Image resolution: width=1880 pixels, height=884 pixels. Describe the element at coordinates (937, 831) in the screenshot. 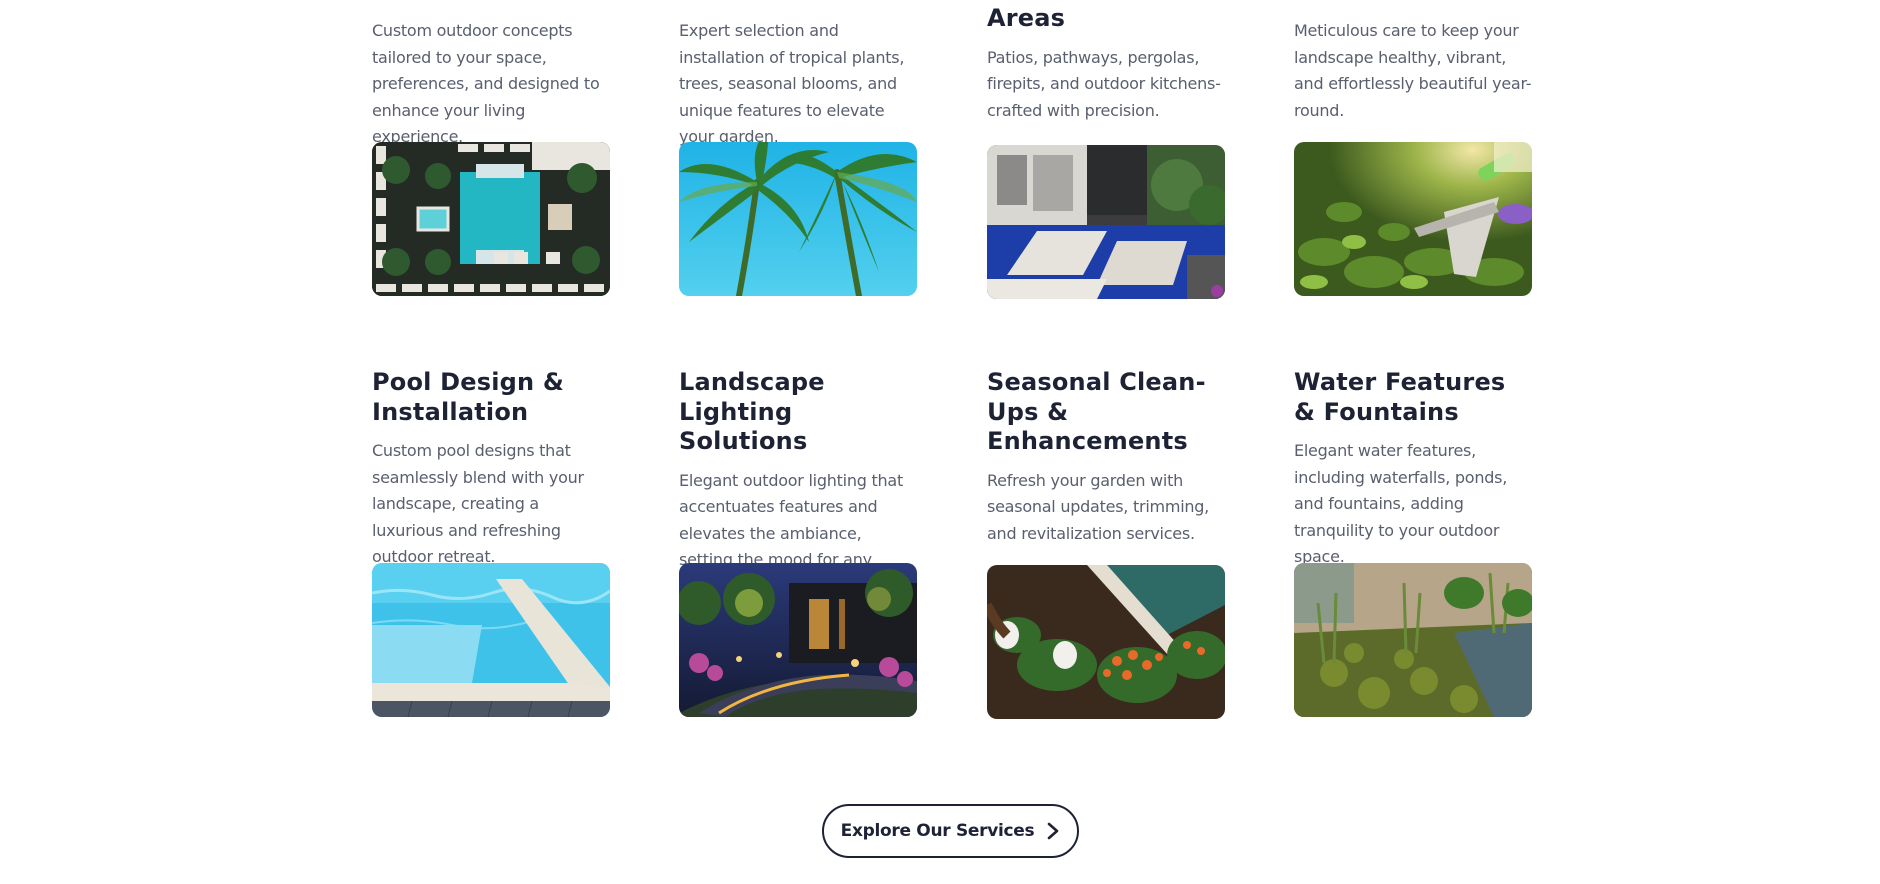

I see `explore-services-label: Explore Our Services` at that location.